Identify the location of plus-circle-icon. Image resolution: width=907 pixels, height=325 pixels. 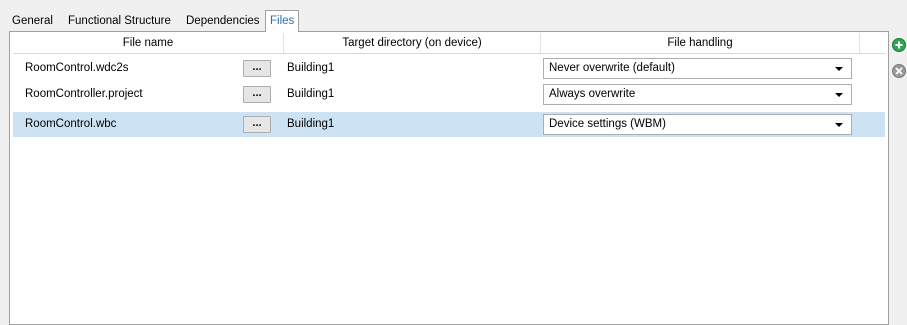
(899, 45).